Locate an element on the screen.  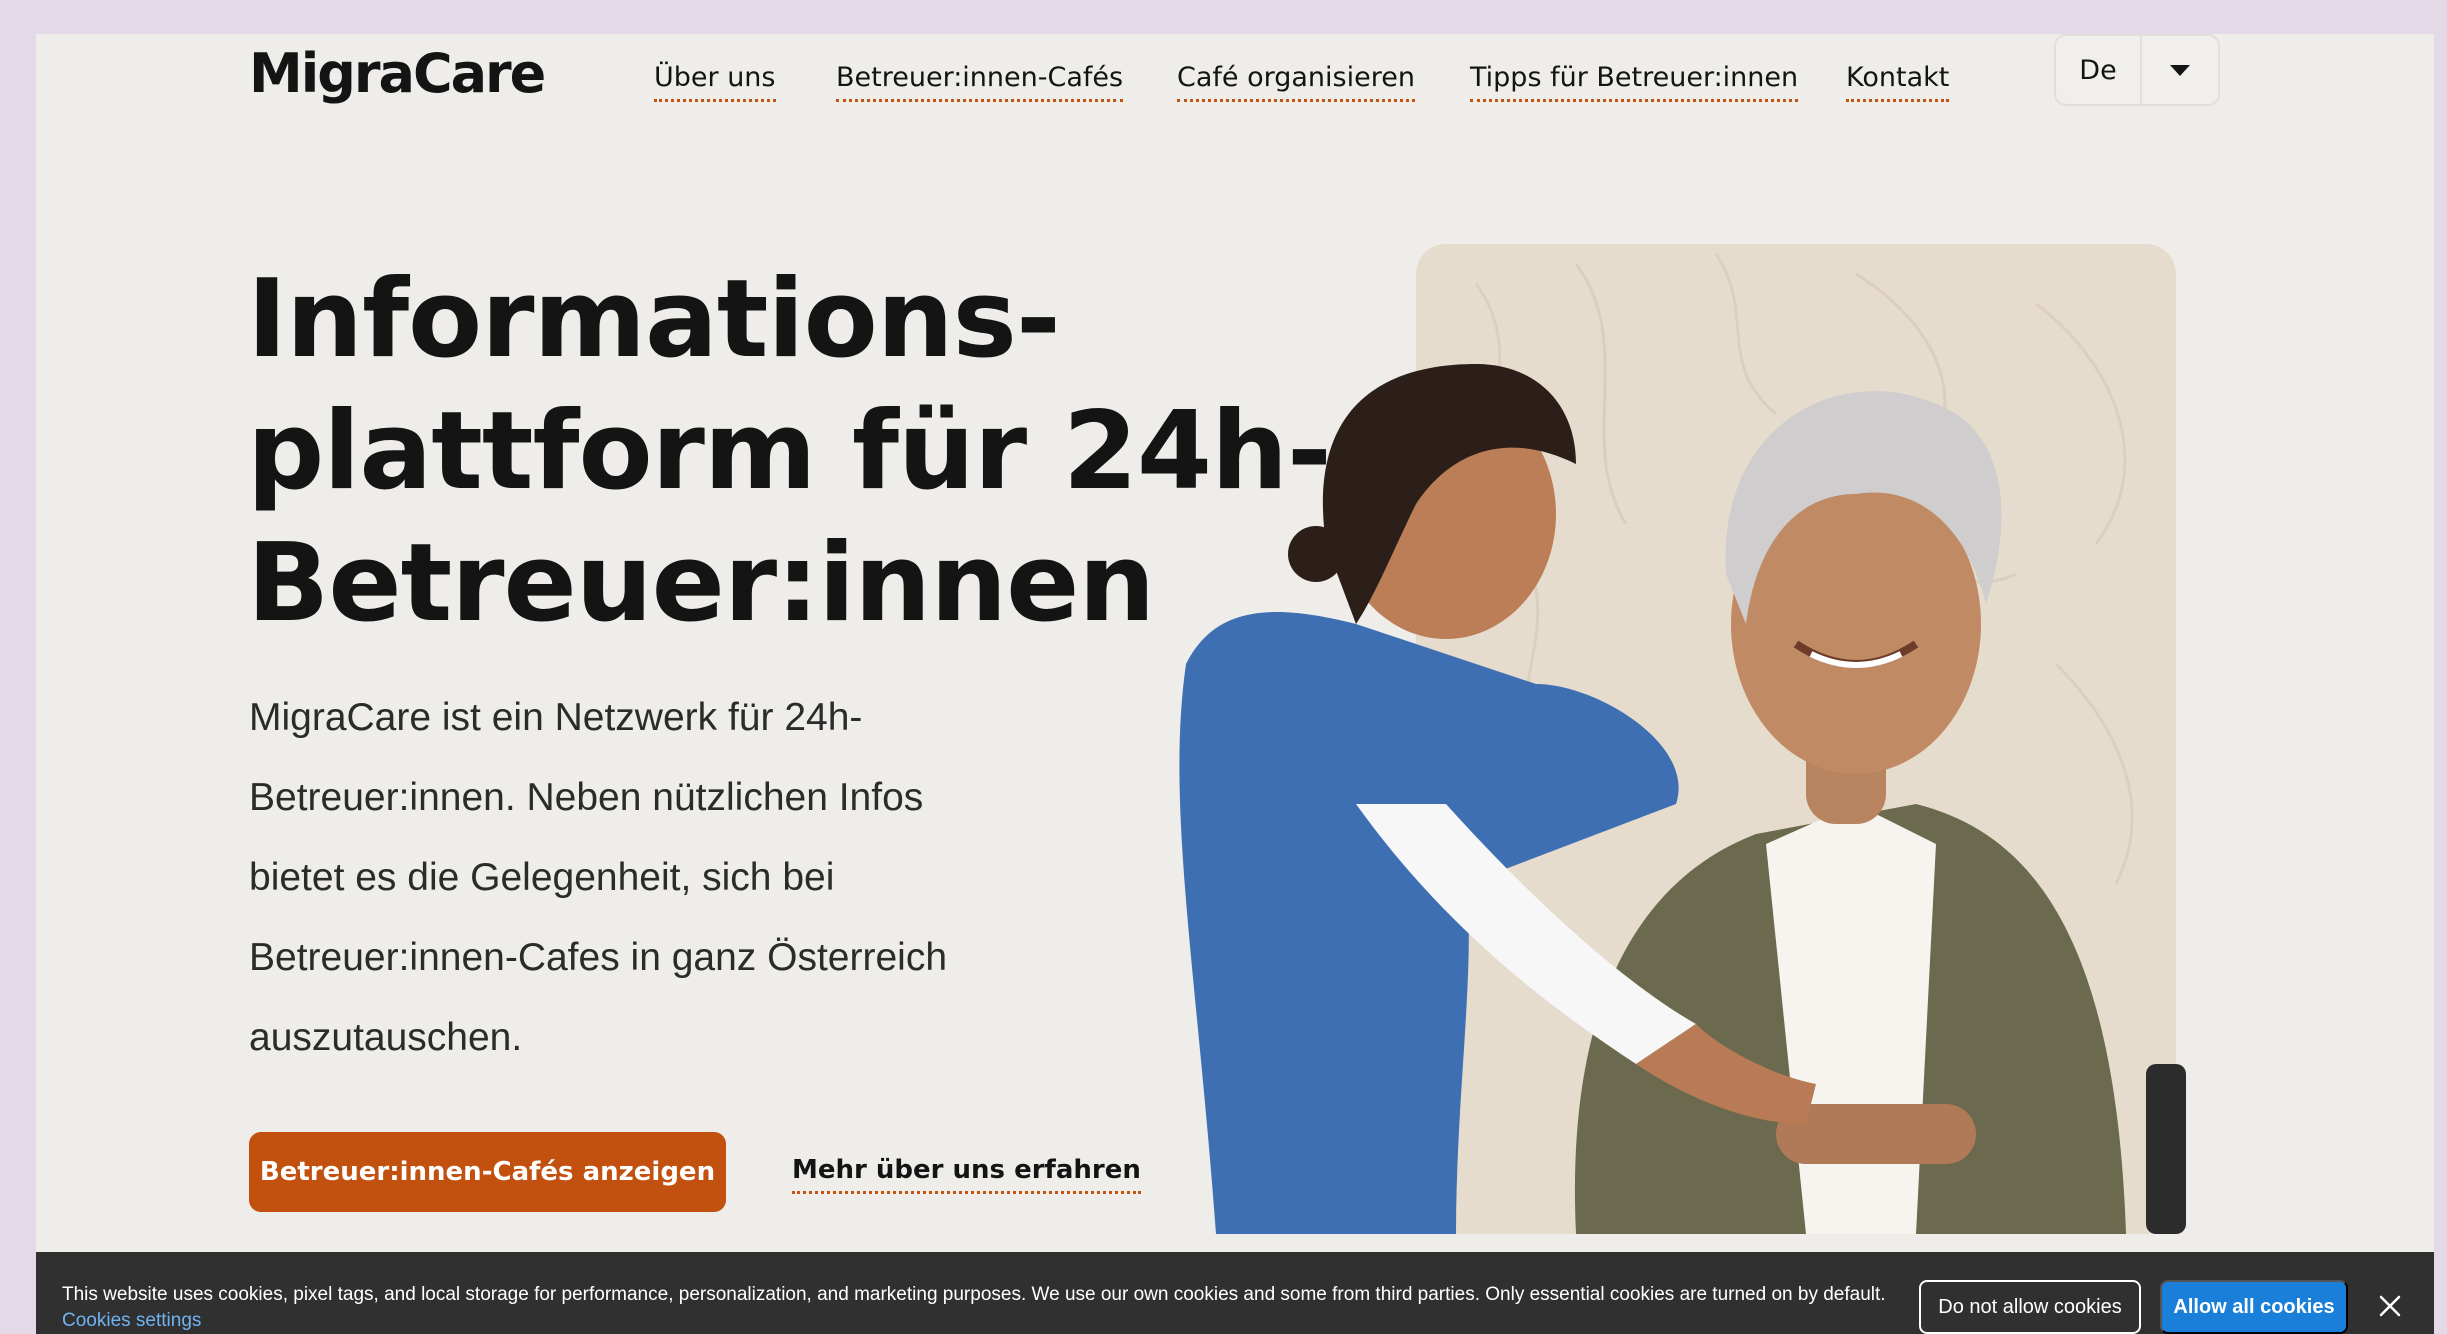
language-value: De is located at coordinates (2099, 70).